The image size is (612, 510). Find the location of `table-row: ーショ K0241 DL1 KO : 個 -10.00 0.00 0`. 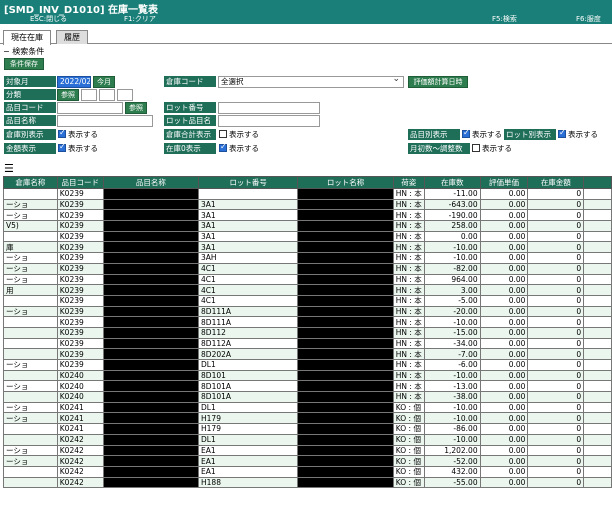

table-row: ーショ K0241 DL1 KO : 個 -10.00 0.00 0 is located at coordinates (307, 407).